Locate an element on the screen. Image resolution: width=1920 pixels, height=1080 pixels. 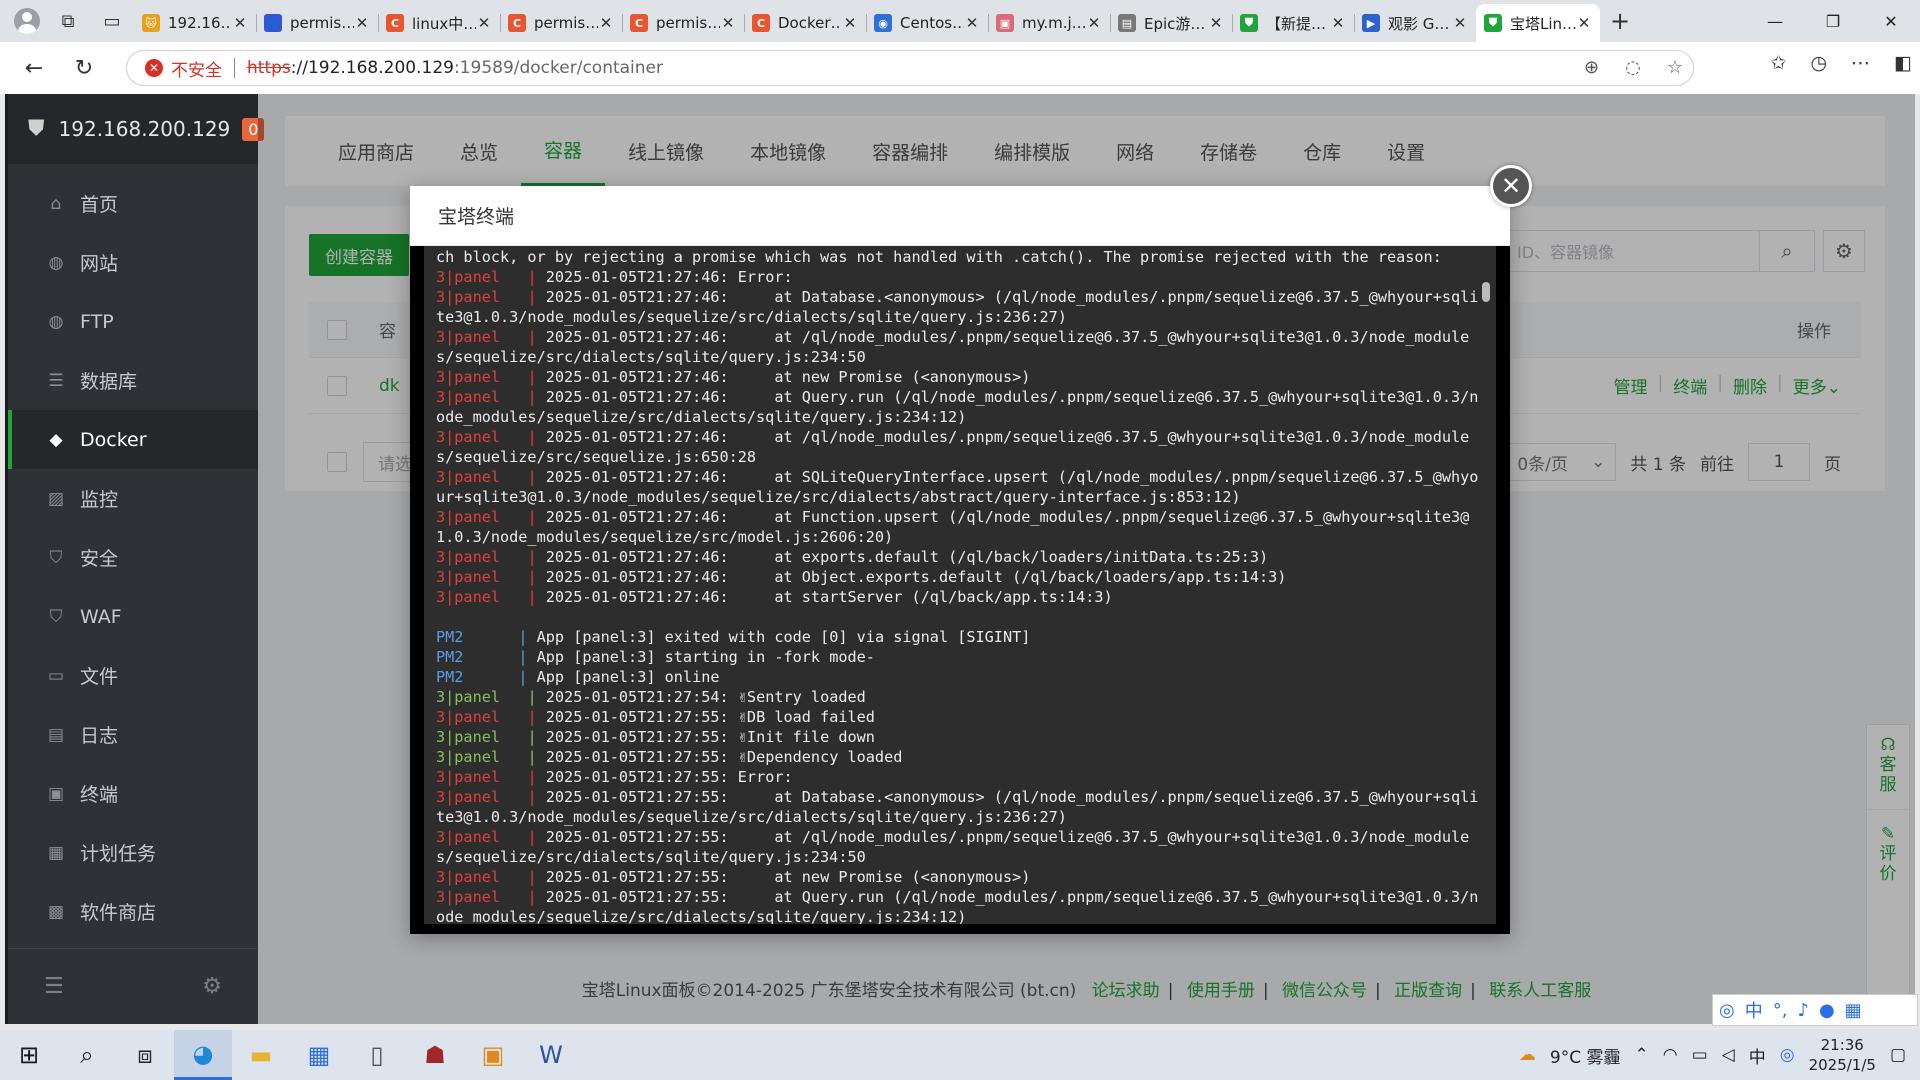
word-icon: W is located at coordinates (551, 1055).